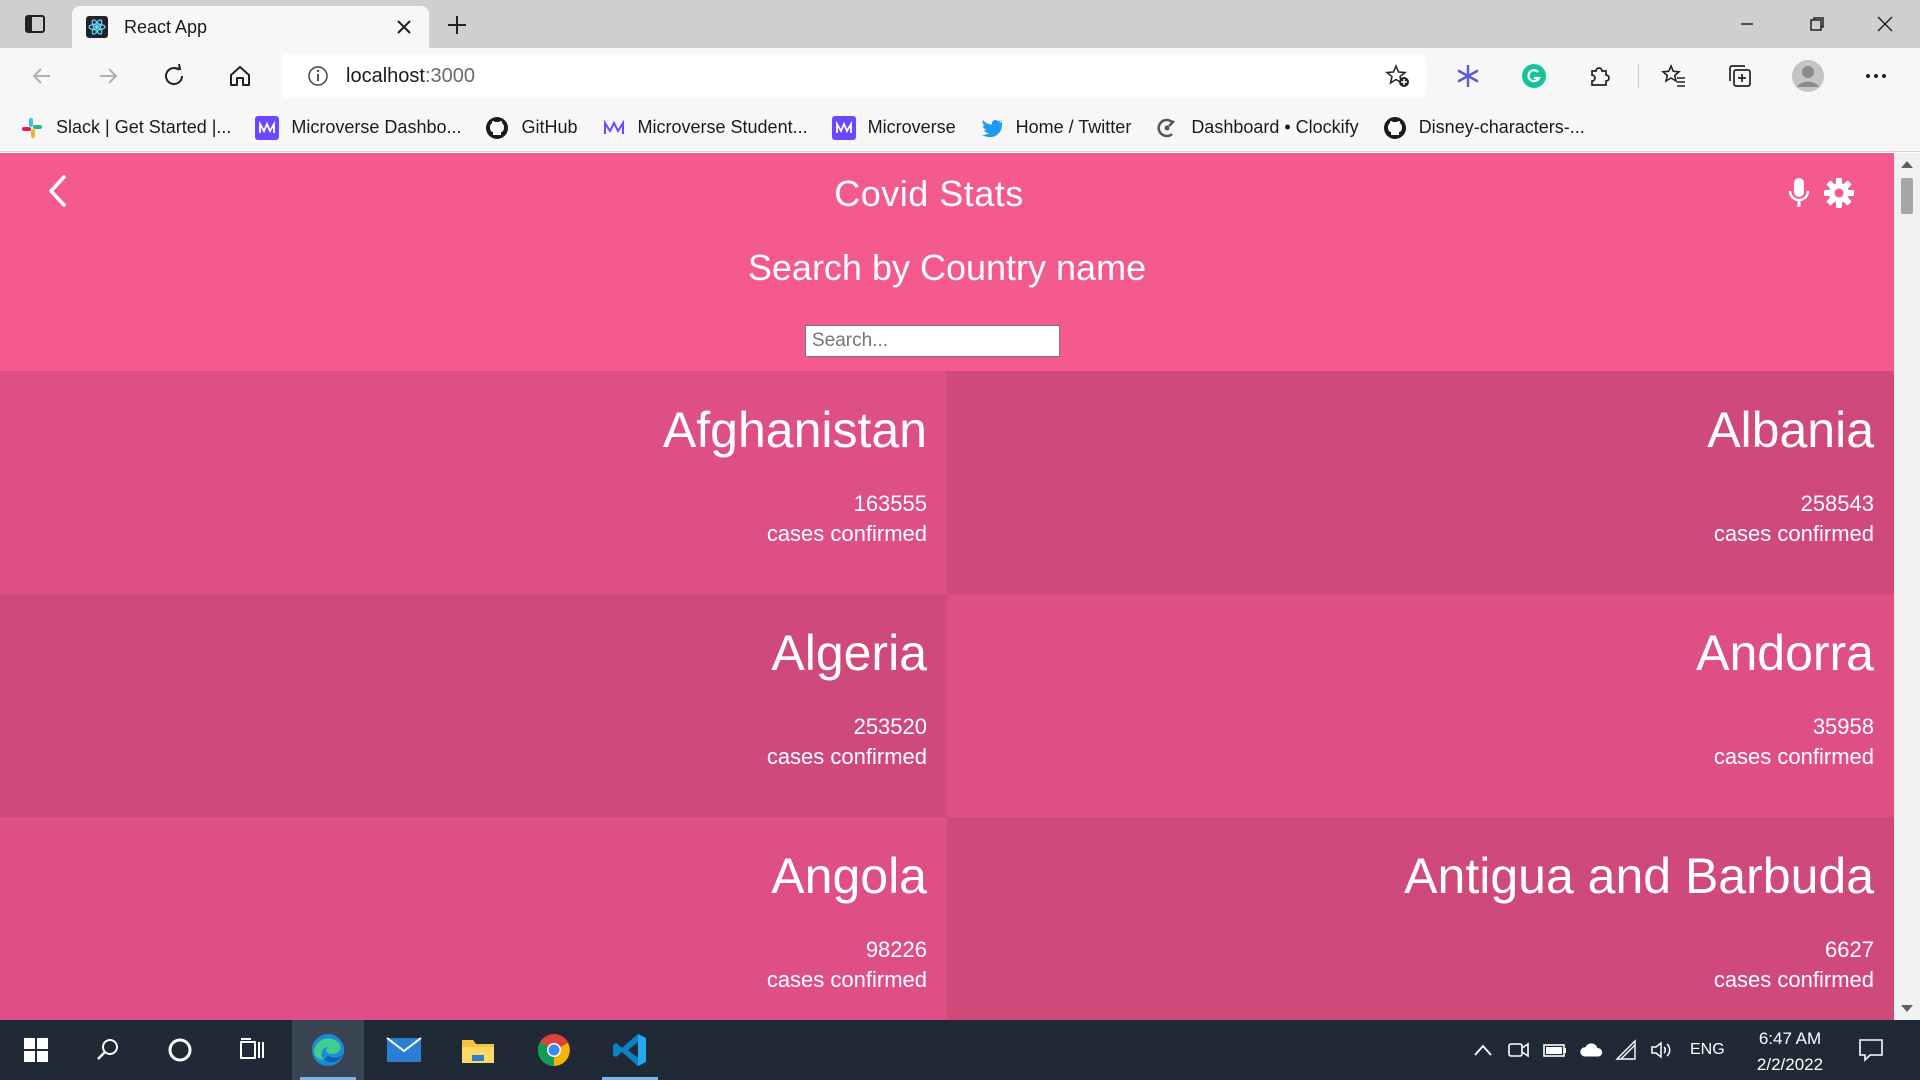 The image size is (1920, 1080). What do you see at coordinates (497, 128) in the screenshot?
I see `github-icon` at bounding box center [497, 128].